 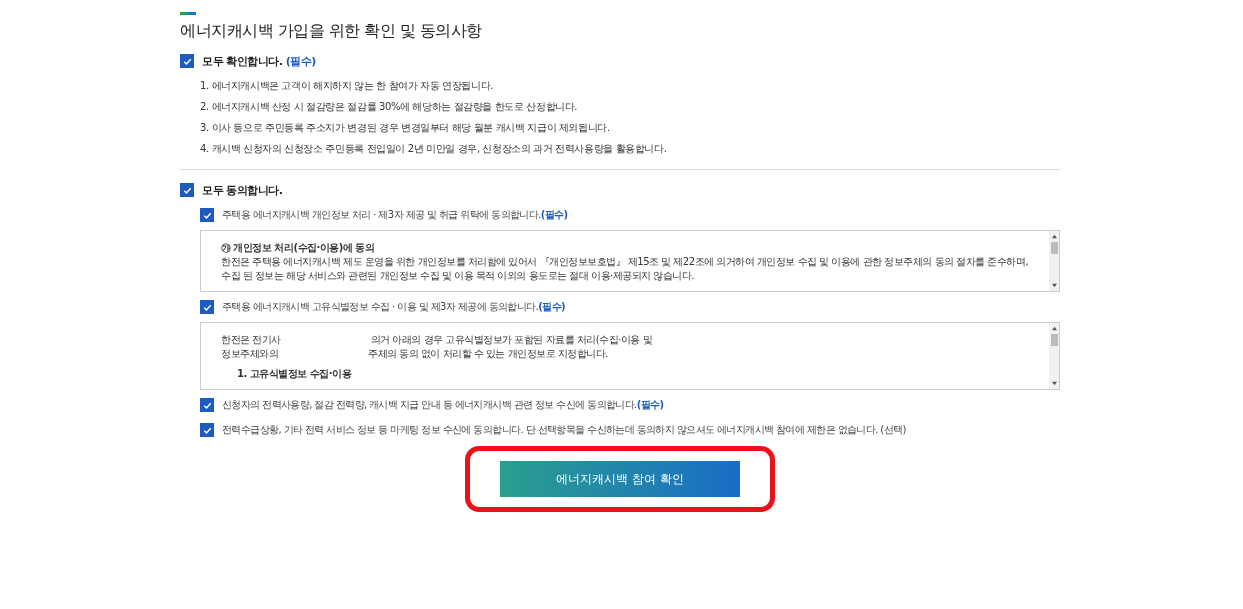 What do you see at coordinates (249, 353) in the screenshot?
I see `terms-text: 정보주체와의` at bounding box center [249, 353].